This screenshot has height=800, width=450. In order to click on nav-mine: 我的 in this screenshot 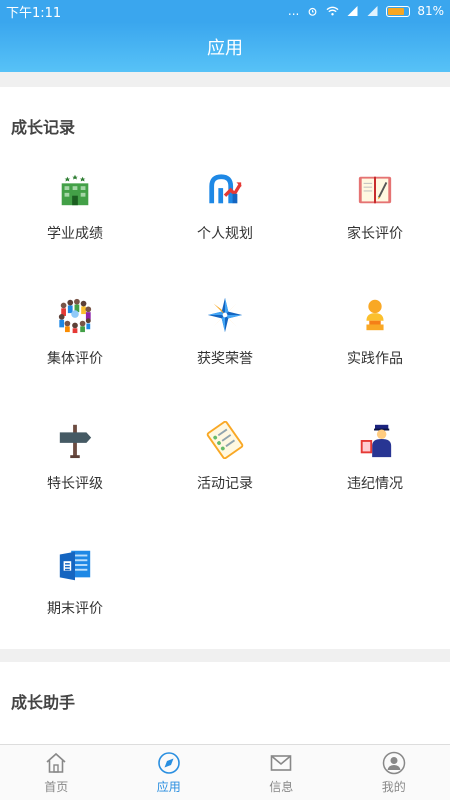, I will do `click(394, 772)`.